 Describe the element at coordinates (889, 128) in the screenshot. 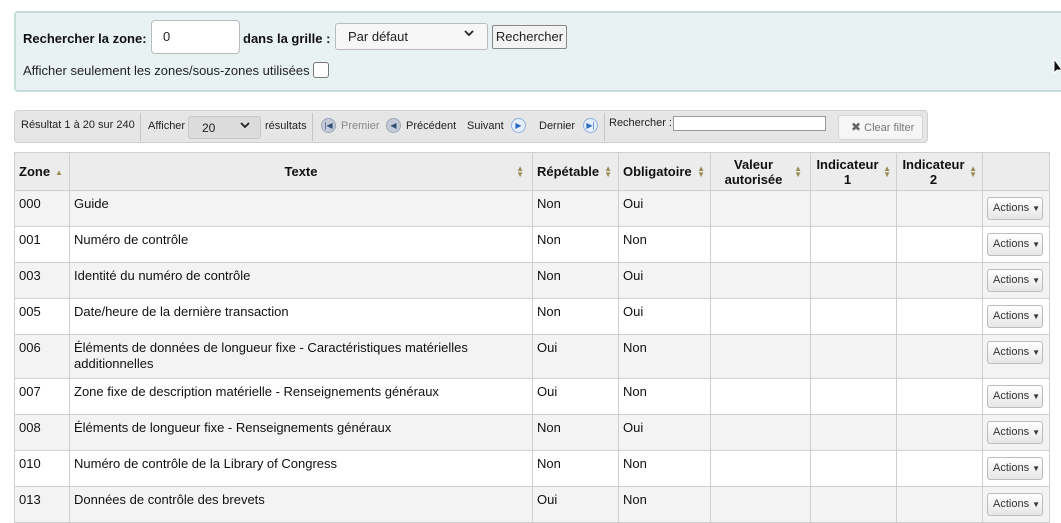

I see `clear-filter-label: Clear filter` at that location.